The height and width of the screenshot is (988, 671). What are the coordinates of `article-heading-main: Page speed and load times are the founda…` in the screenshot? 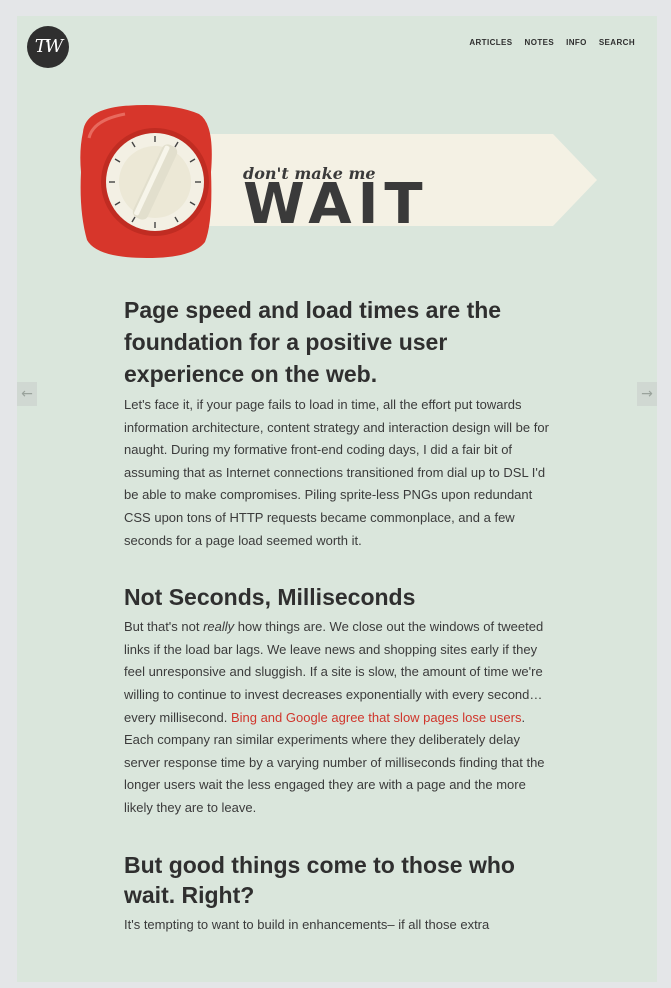 It's located at (313, 342).